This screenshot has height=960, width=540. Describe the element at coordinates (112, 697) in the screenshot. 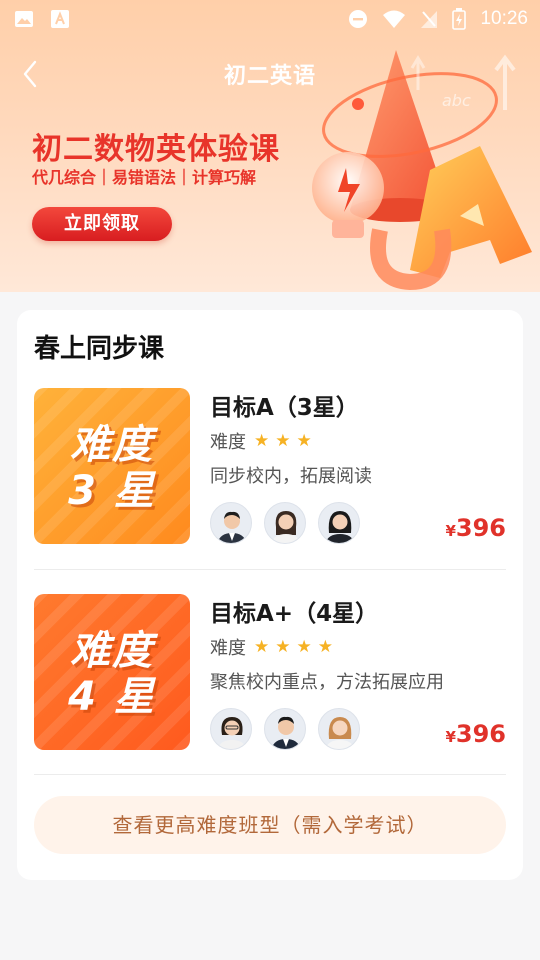

I see `thumb-line-2: 4 星` at that location.